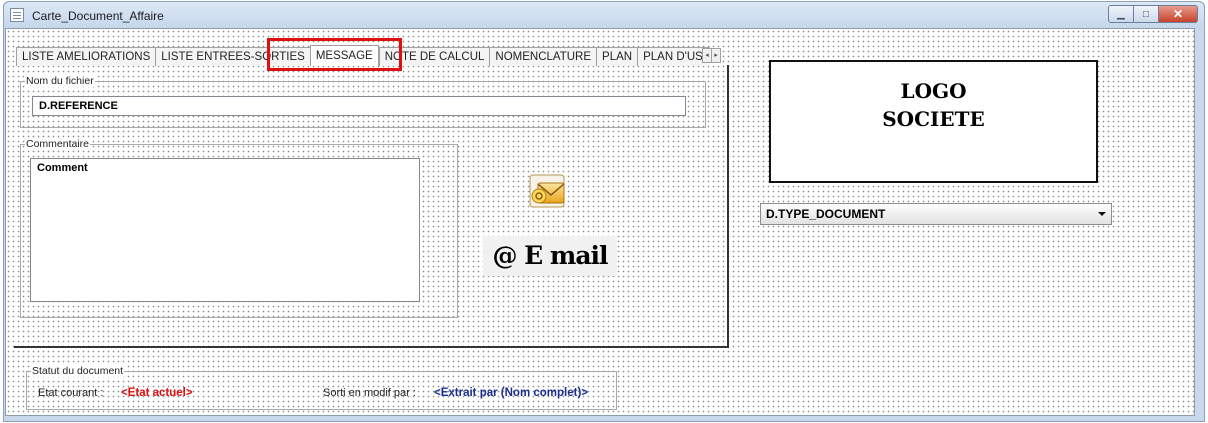 Image resolution: width=1208 pixels, height=423 pixels. What do you see at coordinates (71, 393) in the screenshot?
I see `current-state-label: Etat courant :` at bounding box center [71, 393].